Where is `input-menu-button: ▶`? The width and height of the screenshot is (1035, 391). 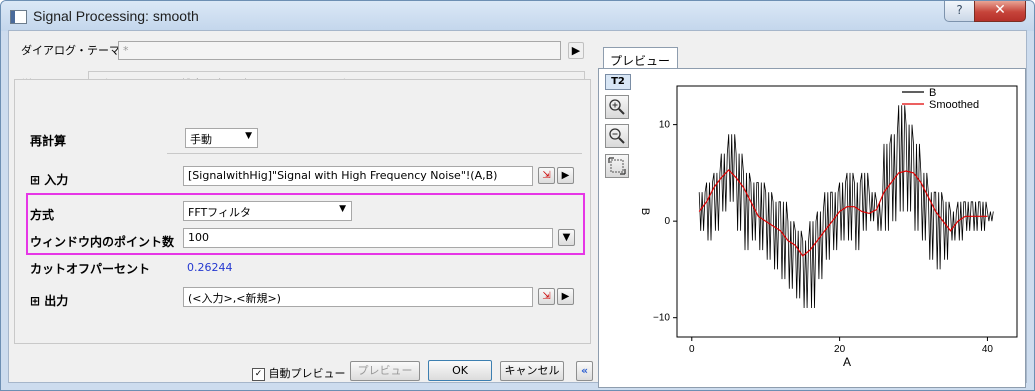
input-menu-button: ▶ is located at coordinates (565, 175).